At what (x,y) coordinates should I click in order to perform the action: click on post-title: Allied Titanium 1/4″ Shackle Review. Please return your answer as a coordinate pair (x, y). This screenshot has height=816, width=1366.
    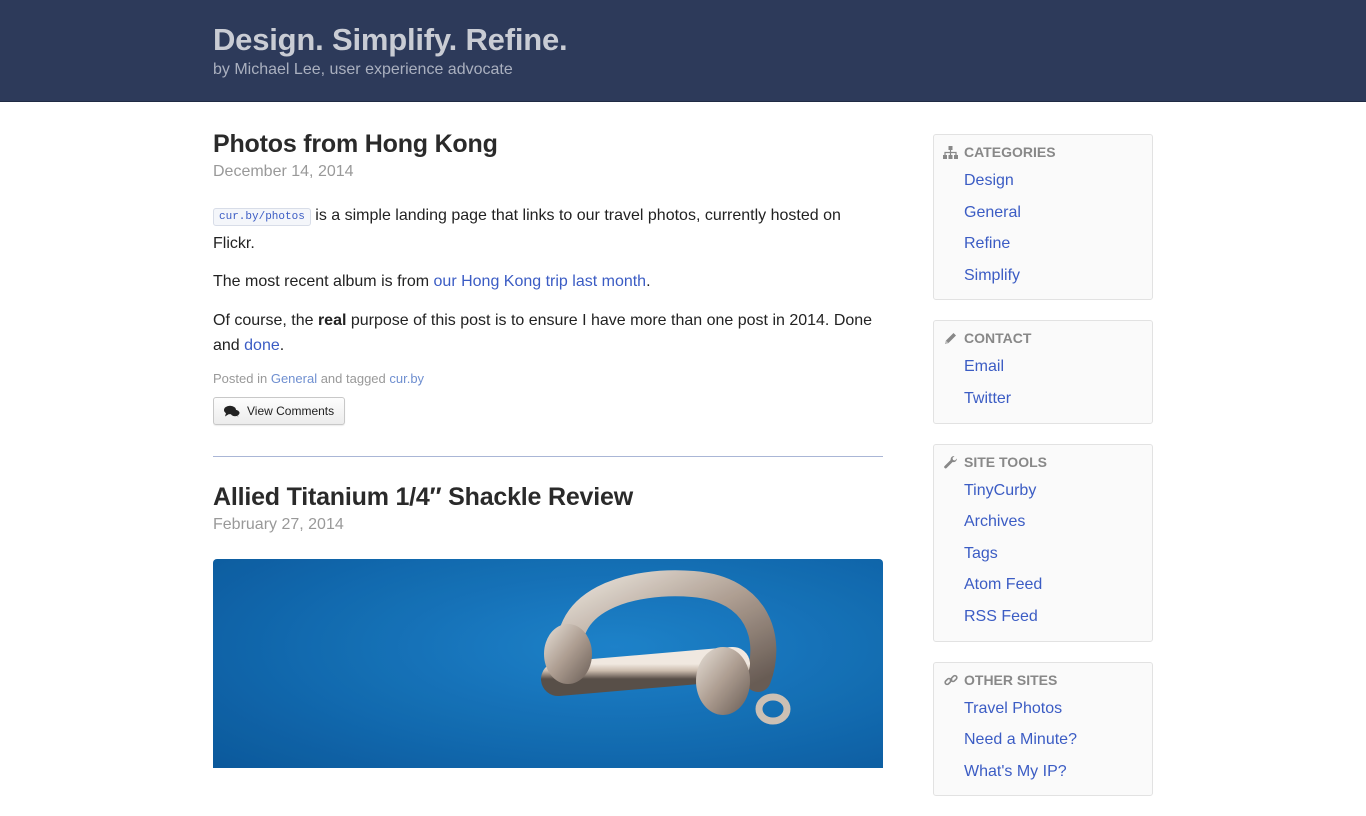
    Looking at the image, I should click on (548, 497).